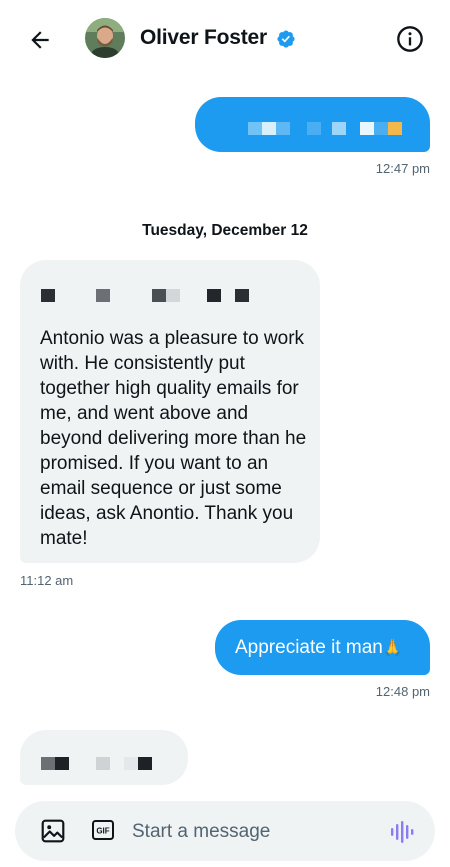 The height and width of the screenshot is (867, 450). I want to click on svg-text: GIF, so click(102, 831).